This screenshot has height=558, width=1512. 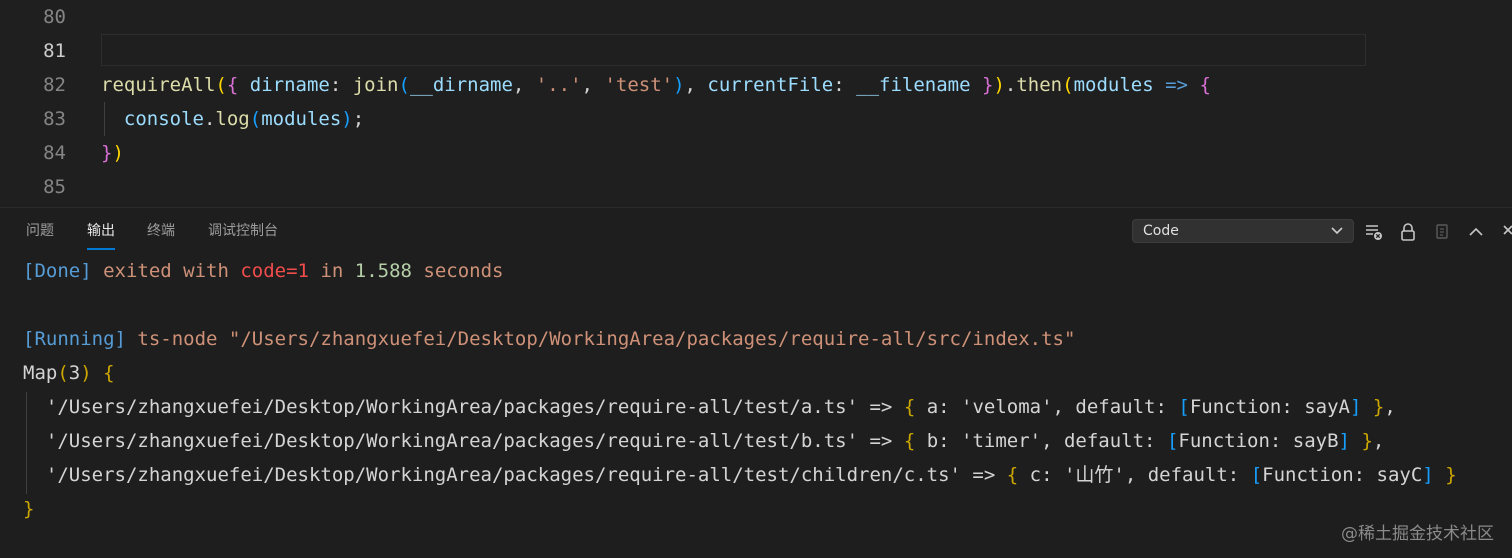 I want to click on clear-output-icon, so click(x=1374, y=232).